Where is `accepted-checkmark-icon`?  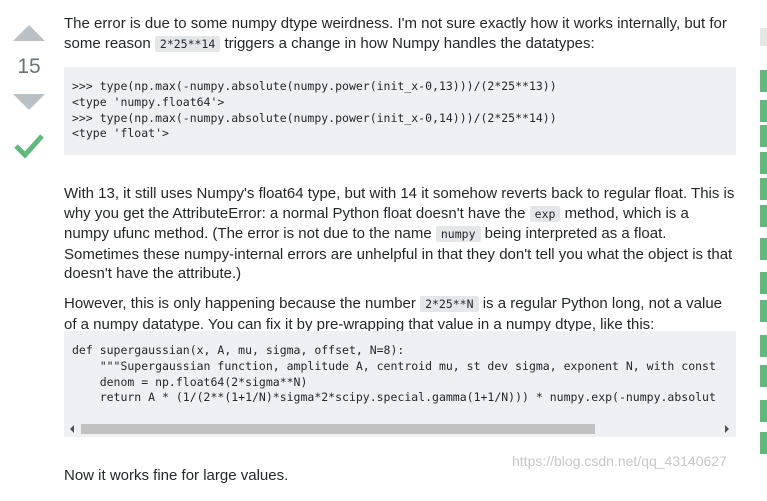
accepted-checkmark-icon is located at coordinates (29, 146).